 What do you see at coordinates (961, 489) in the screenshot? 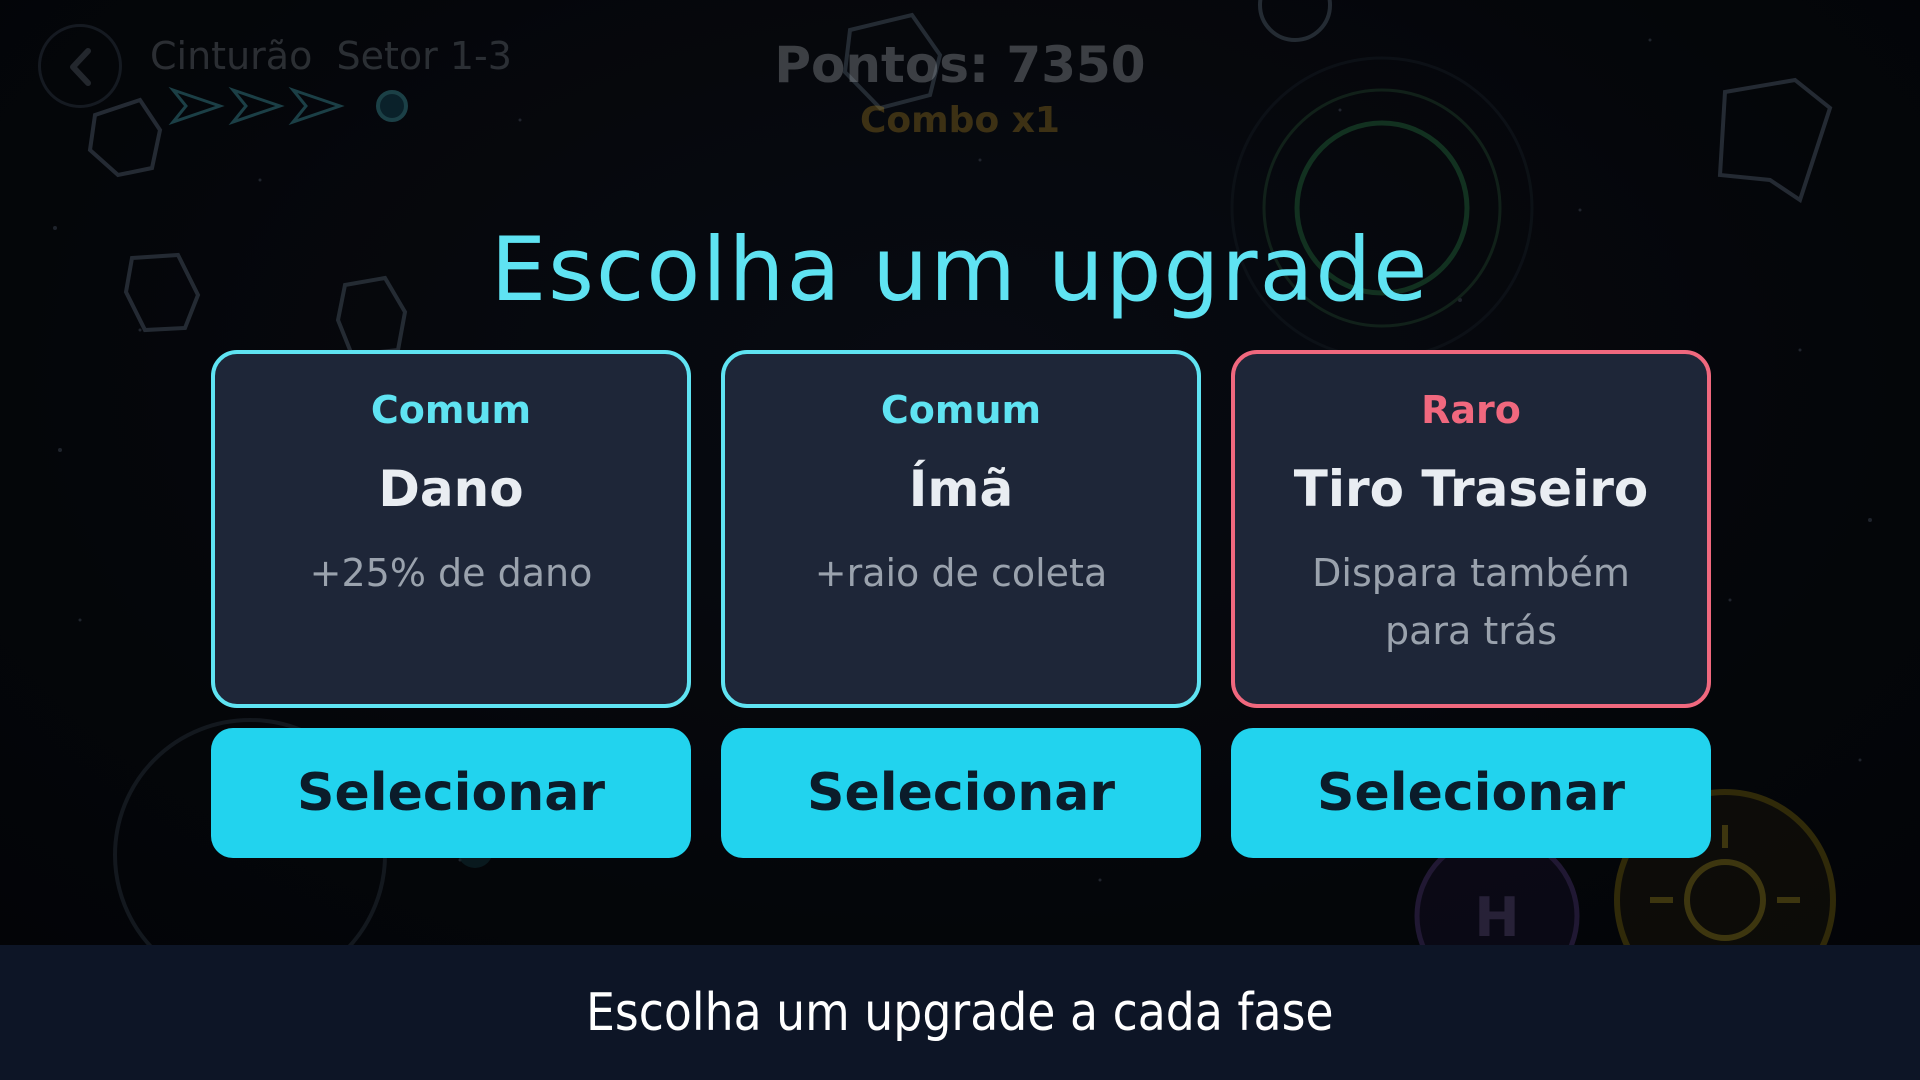
I see `card-name: Ímã` at bounding box center [961, 489].